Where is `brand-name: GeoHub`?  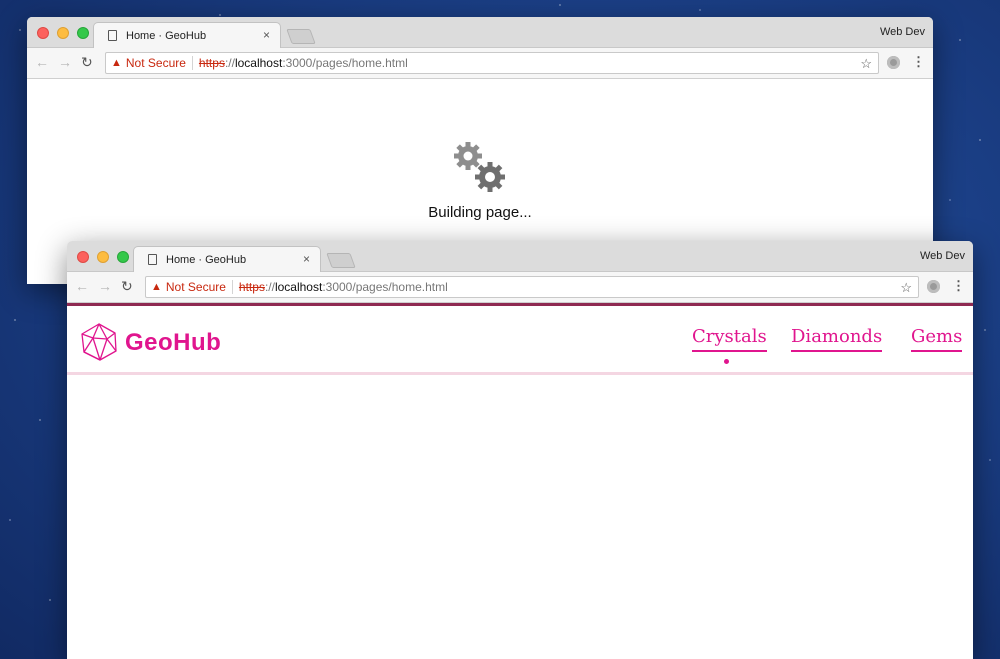 brand-name: GeoHub is located at coordinates (173, 343).